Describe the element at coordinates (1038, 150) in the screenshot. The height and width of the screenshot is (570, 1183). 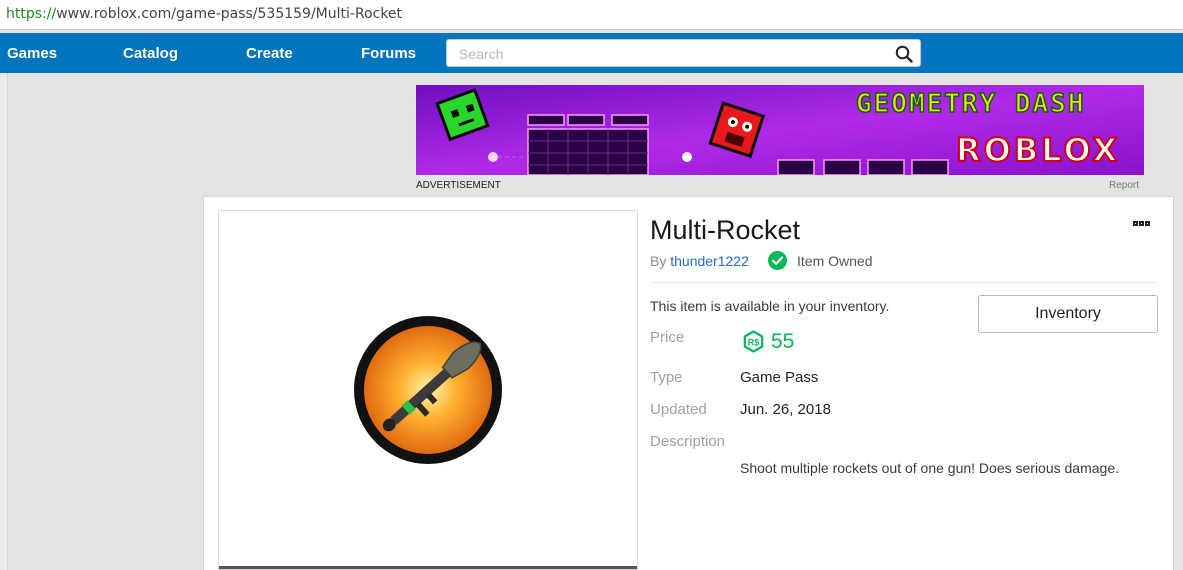
I see `ad-roblox-logo: ROBLOX` at that location.